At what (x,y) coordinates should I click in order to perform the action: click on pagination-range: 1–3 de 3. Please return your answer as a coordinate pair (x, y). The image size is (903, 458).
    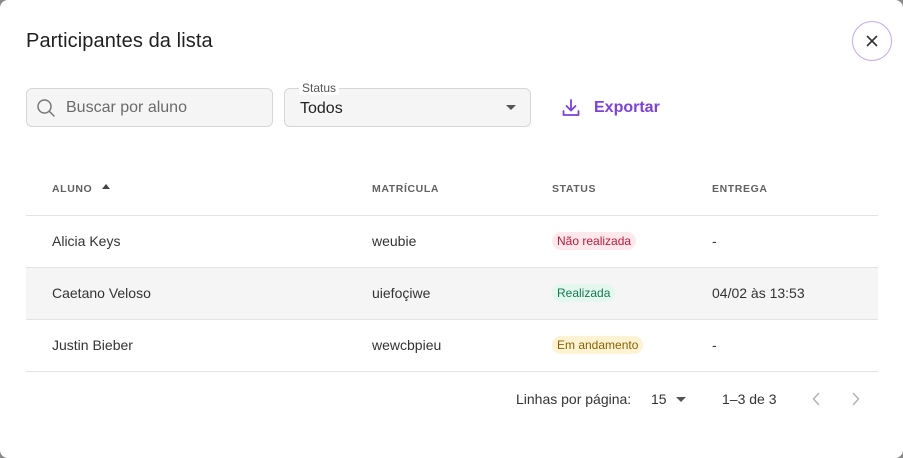
    Looking at the image, I should click on (749, 399).